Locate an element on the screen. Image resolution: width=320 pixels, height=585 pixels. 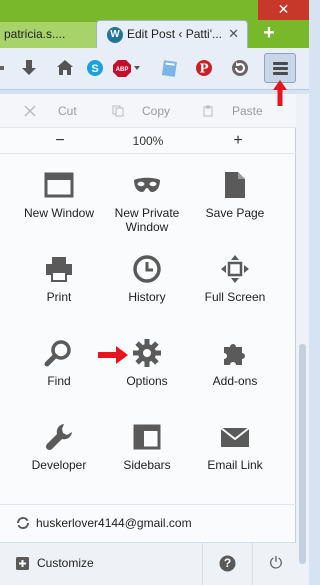
zoom-controls: − 100% + is located at coordinates (148, 141).